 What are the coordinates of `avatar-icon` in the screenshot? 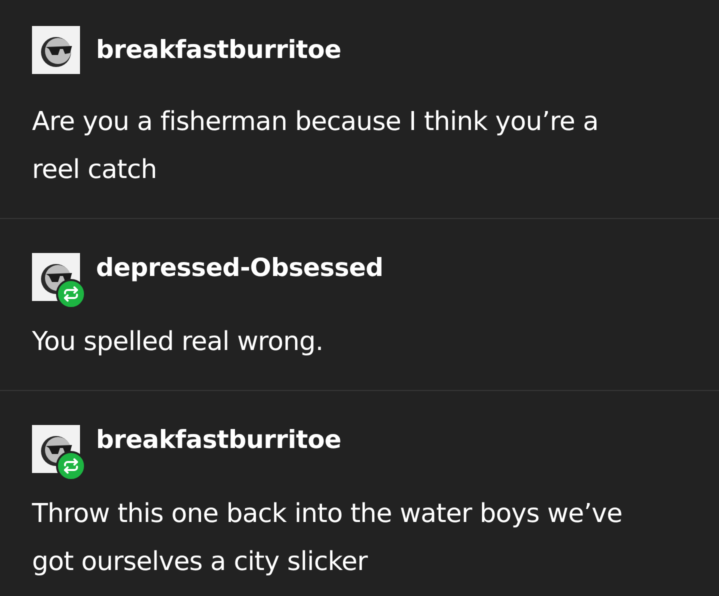 It's located at (56, 50).